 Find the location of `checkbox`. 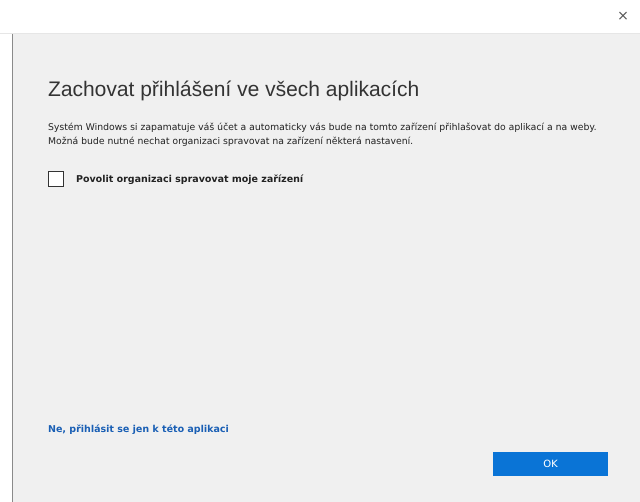

checkbox is located at coordinates (56, 179).